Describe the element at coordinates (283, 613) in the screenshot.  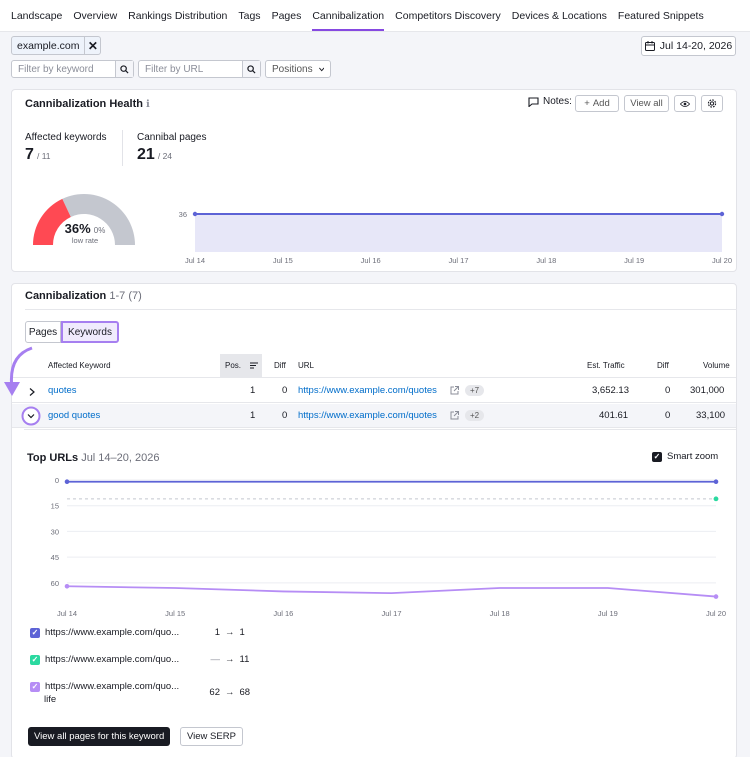
I see `x-tick-label: Jul 16` at that location.